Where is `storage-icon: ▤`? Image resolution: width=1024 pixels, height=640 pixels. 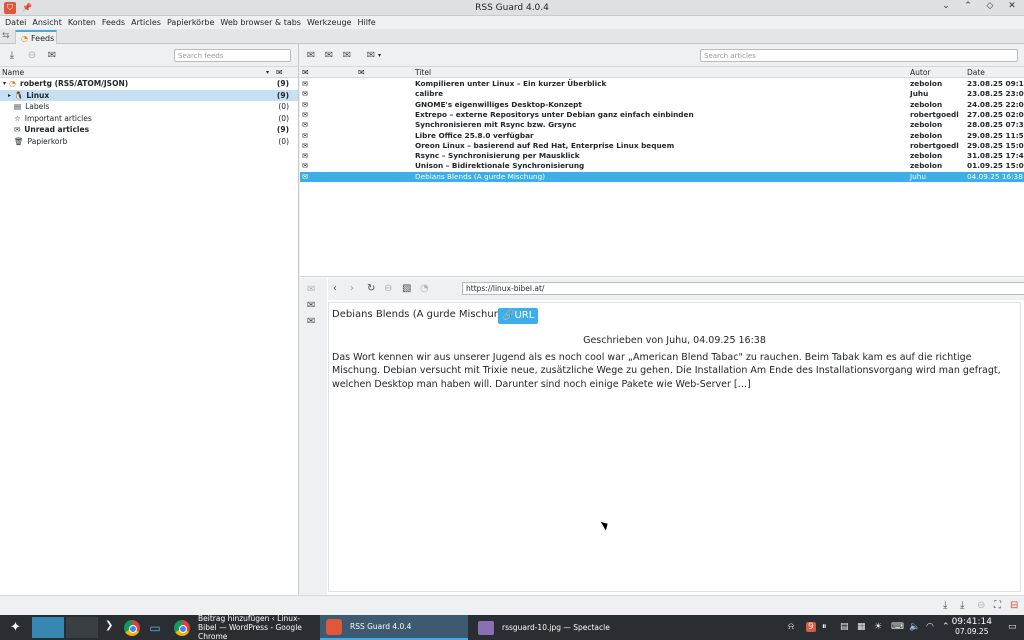
storage-icon: ▤ is located at coordinates (844, 627).